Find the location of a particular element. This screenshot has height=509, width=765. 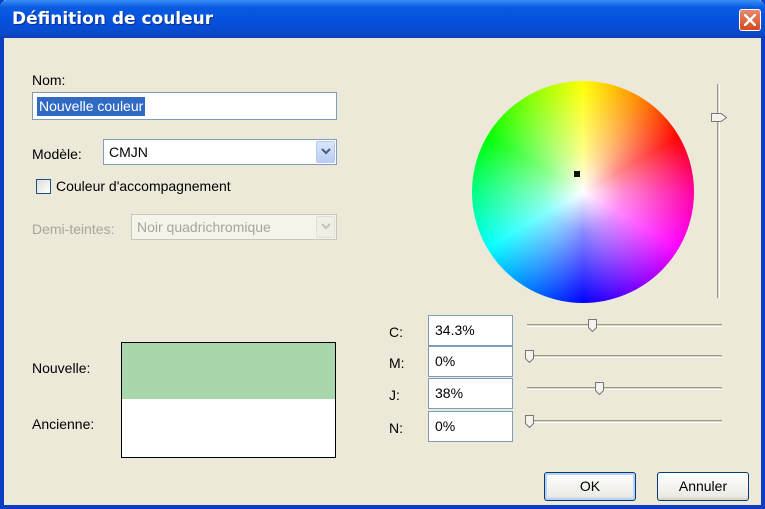

channel-value: 34.3% is located at coordinates (455, 330).